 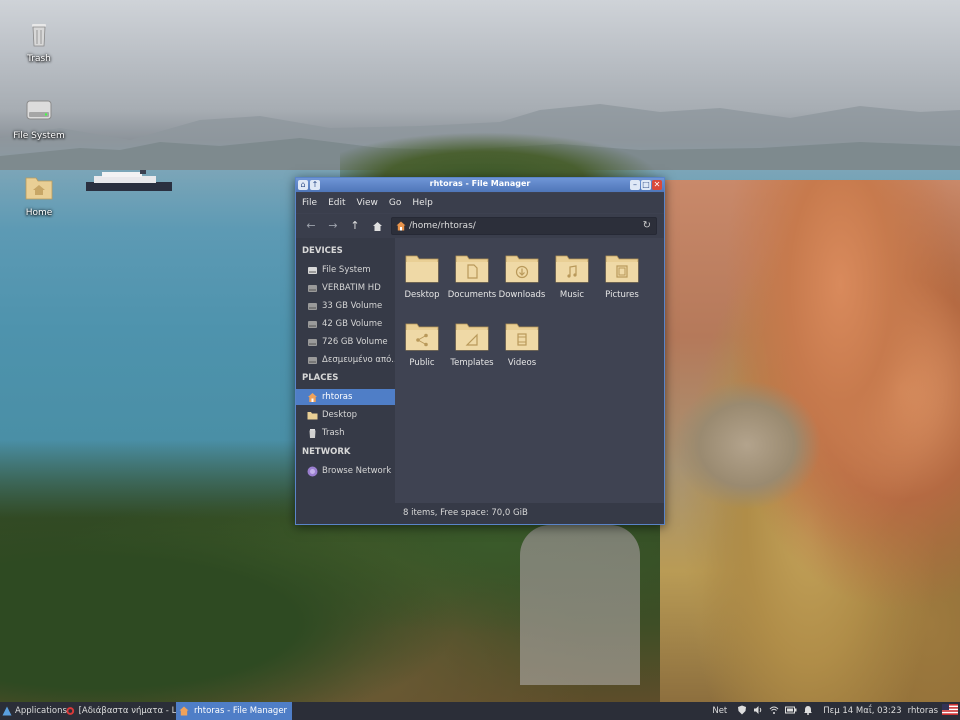 I want to click on sidebar-item-trash: Trash, so click(x=345, y=433).